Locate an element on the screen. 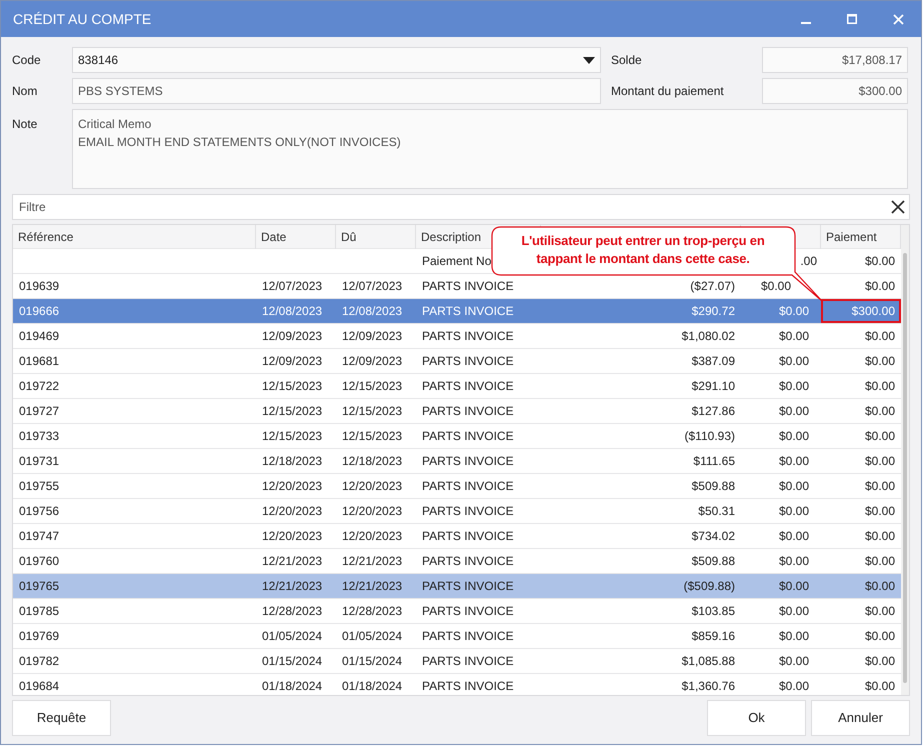  table-cell-text: $50.31 is located at coordinates (716, 511).